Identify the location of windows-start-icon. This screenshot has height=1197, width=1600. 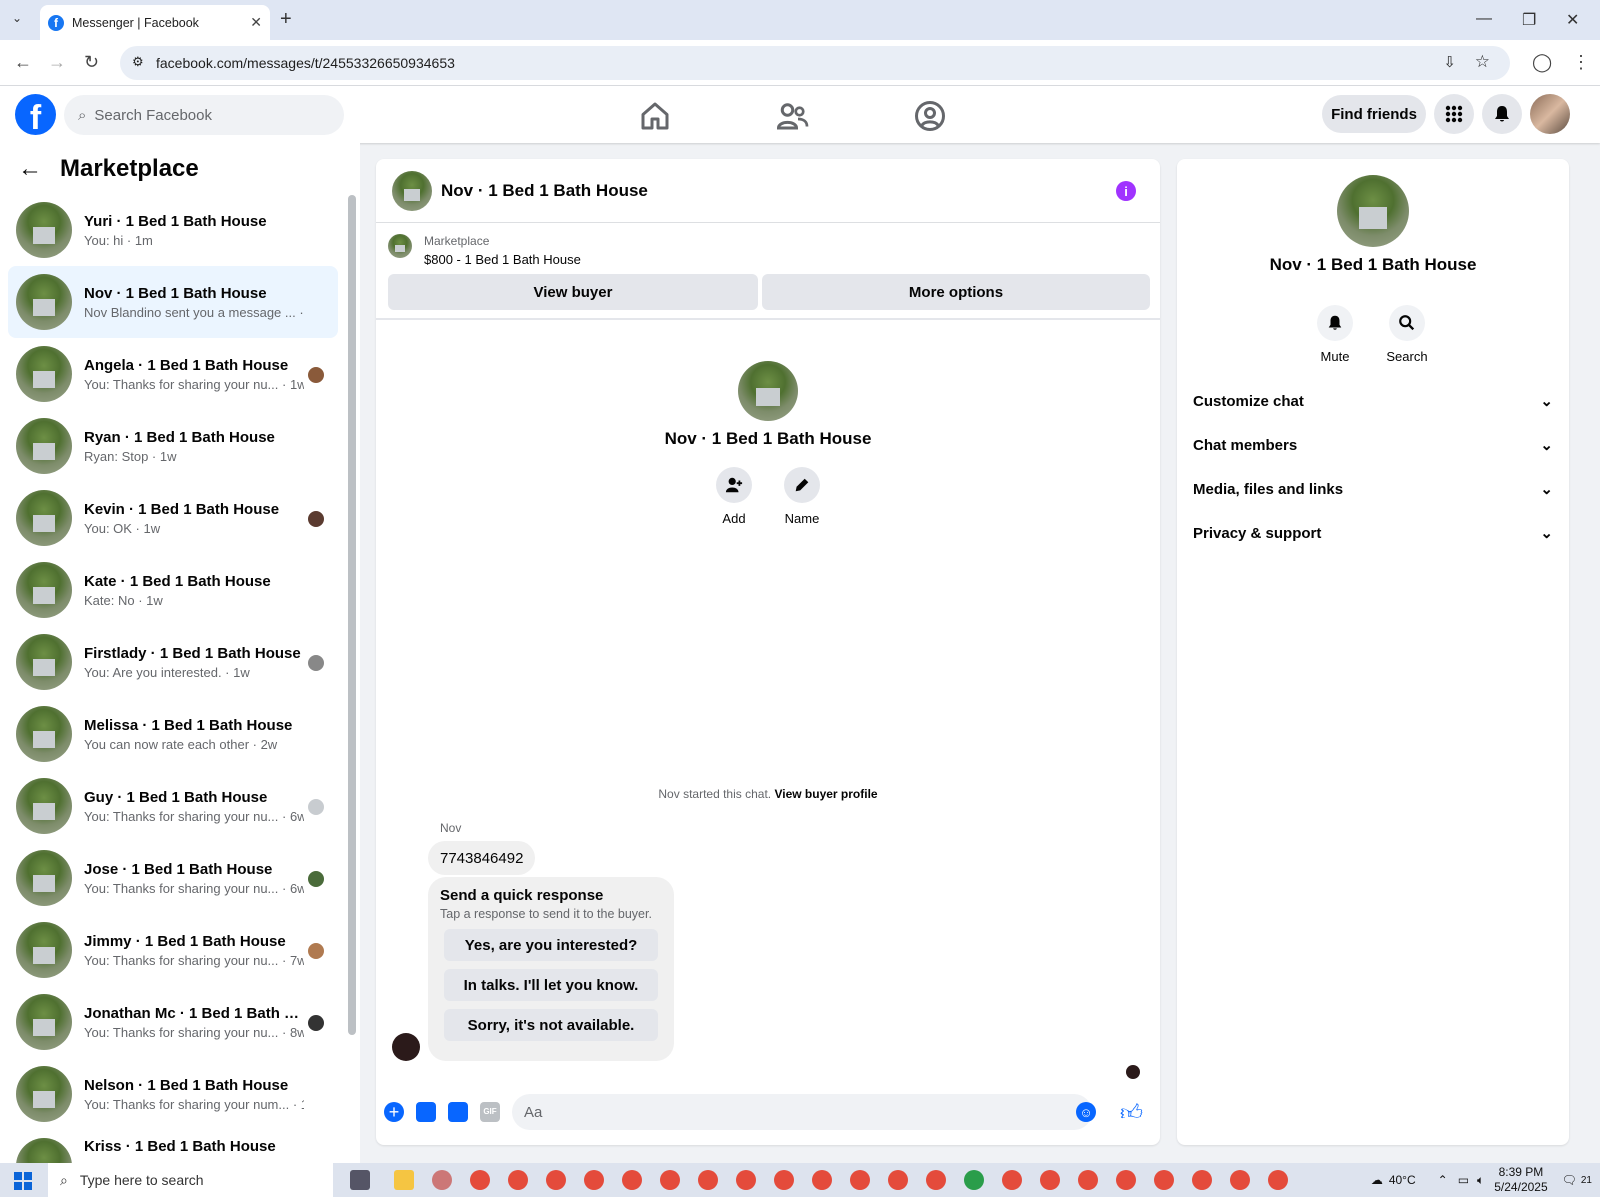
(23, 1181).